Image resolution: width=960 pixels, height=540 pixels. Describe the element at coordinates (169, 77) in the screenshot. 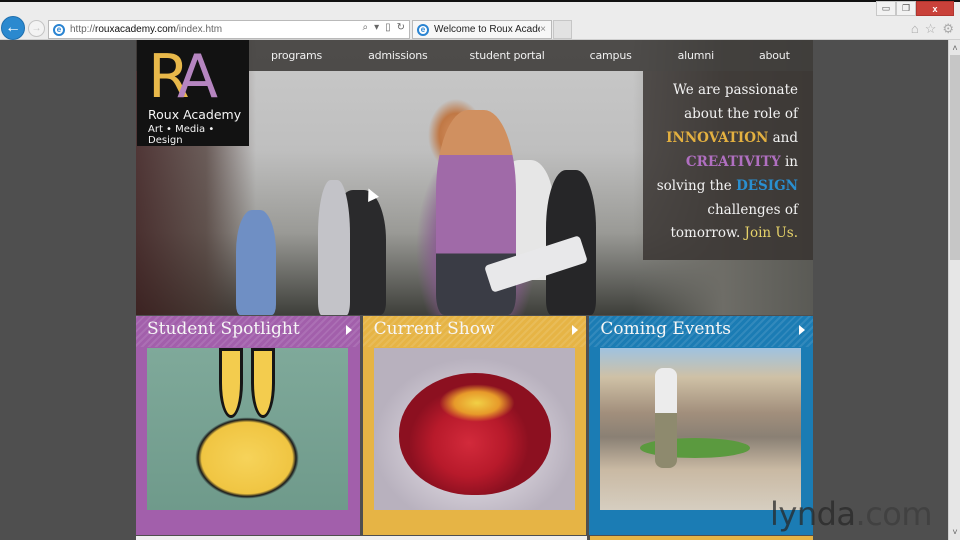

I see `logo-letter-r: R` at that location.